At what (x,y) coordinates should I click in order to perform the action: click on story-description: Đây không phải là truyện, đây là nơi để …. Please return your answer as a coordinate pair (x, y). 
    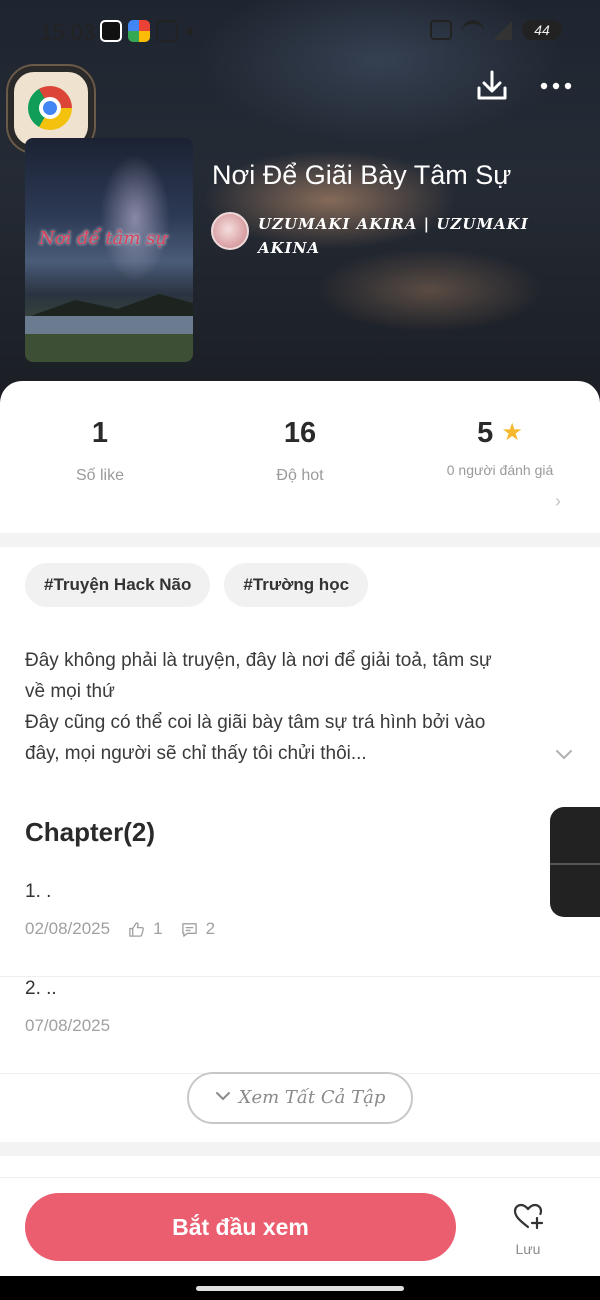
    Looking at the image, I should click on (290, 707).